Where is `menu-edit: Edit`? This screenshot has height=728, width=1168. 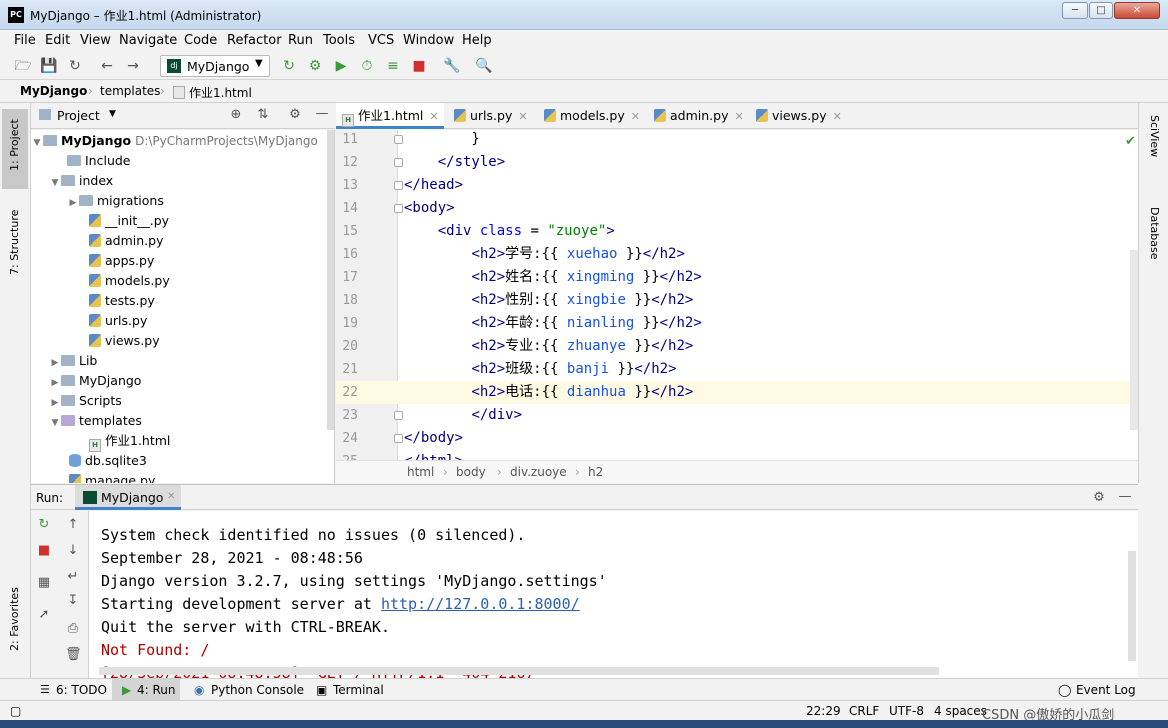 menu-edit: Edit is located at coordinates (57, 40).